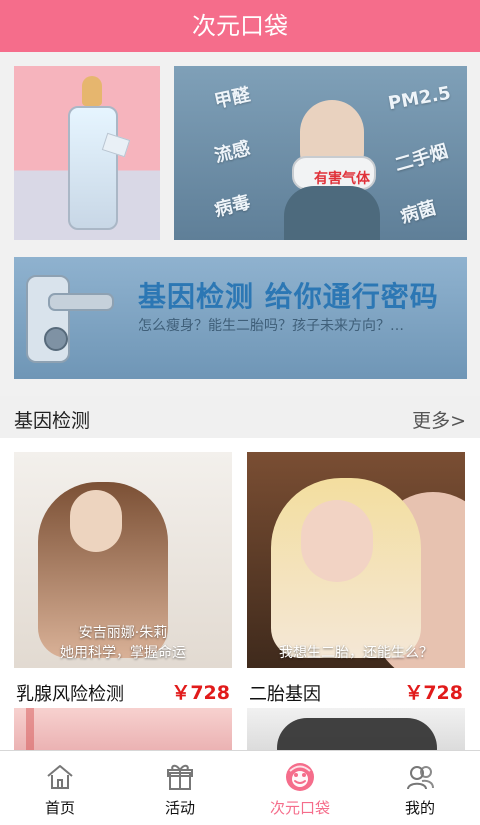 The height and width of the screenshot is (825, 480). I want to click on tab-label: 首页, so click(59, 808).